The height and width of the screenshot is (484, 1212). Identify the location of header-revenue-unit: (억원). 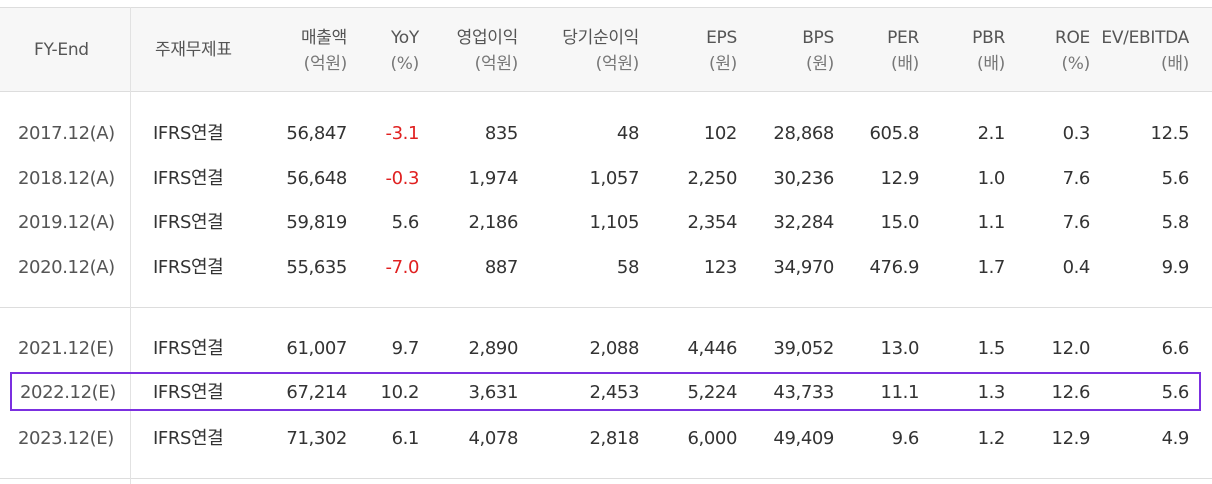
(325, 64).